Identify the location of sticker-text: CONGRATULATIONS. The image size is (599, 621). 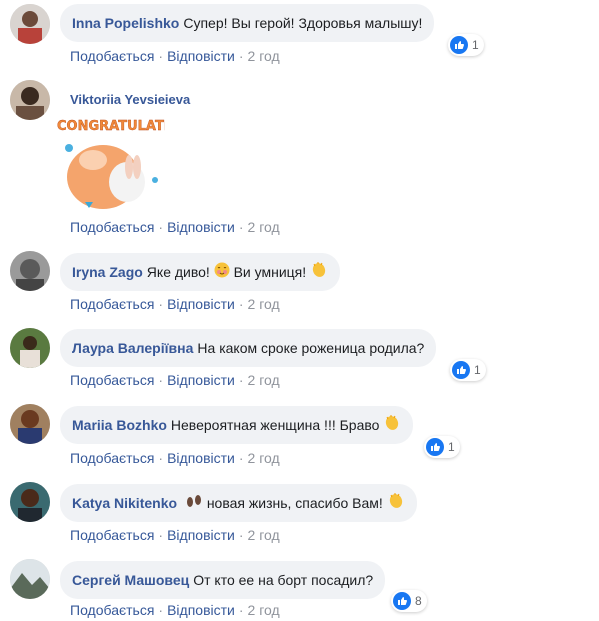
(111, 126).